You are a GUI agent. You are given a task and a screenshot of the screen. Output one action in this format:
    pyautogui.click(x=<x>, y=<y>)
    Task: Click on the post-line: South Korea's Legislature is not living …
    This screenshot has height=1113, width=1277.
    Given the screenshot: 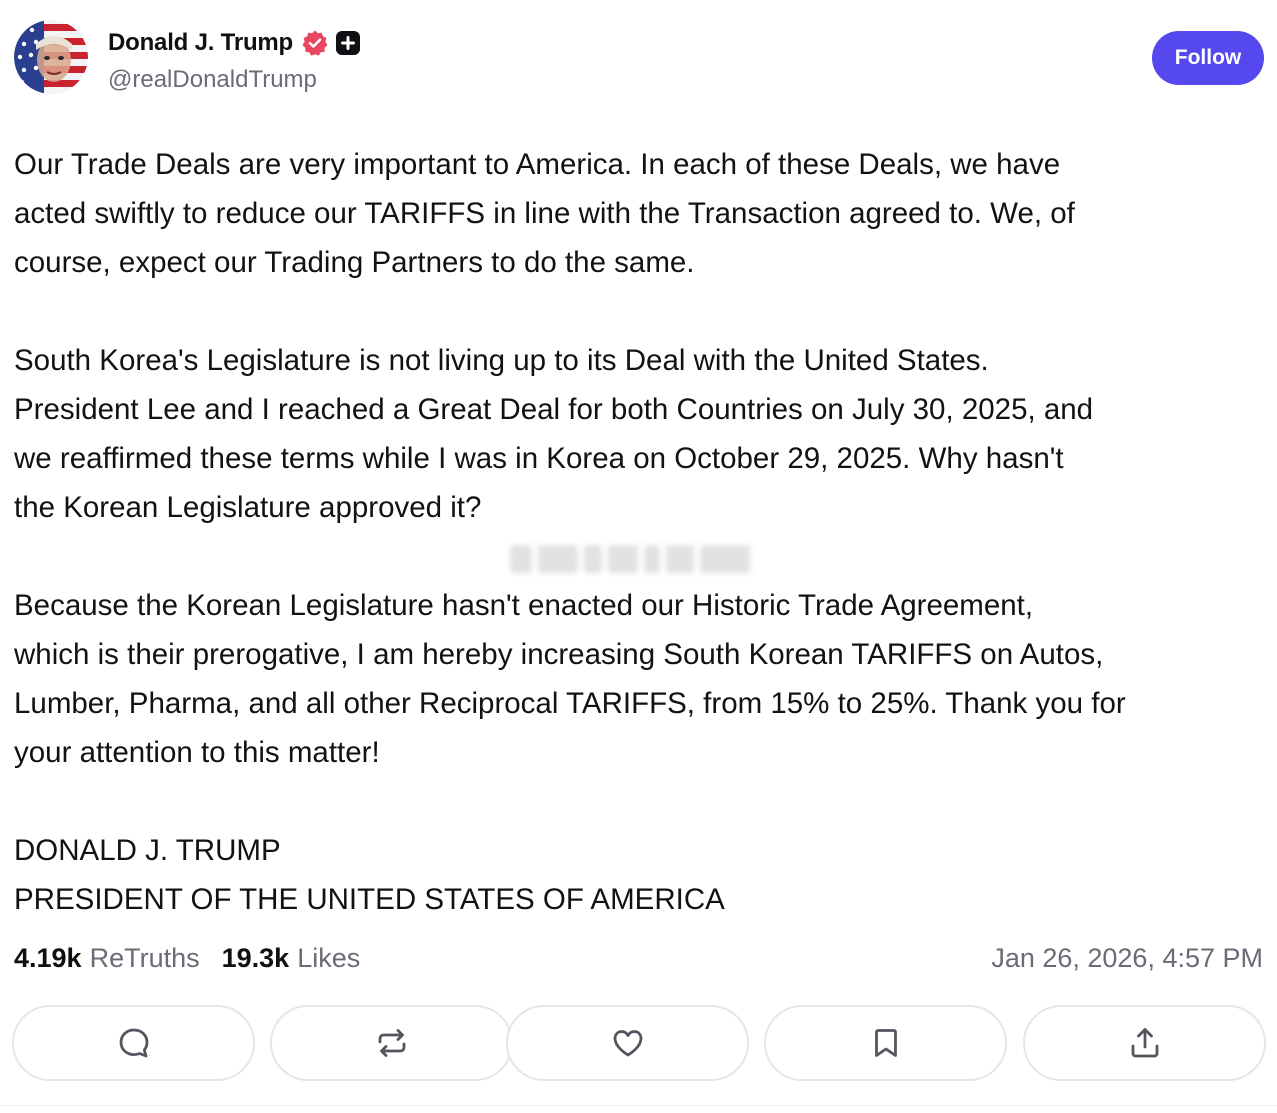 What is the action you would take?
    pyautogui.click(x=501, y=360)
    